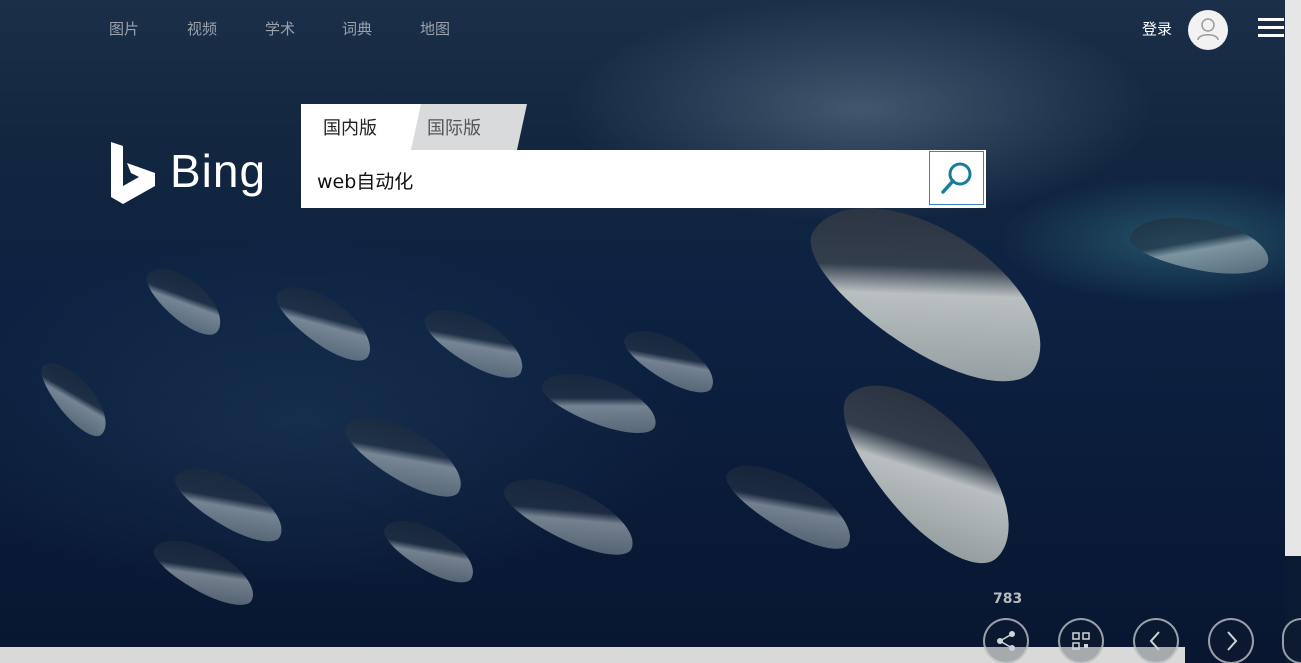  Describe the element at coordinates (124, 28) in the screenshot. I see `nav-link-images: 图片` at that location.